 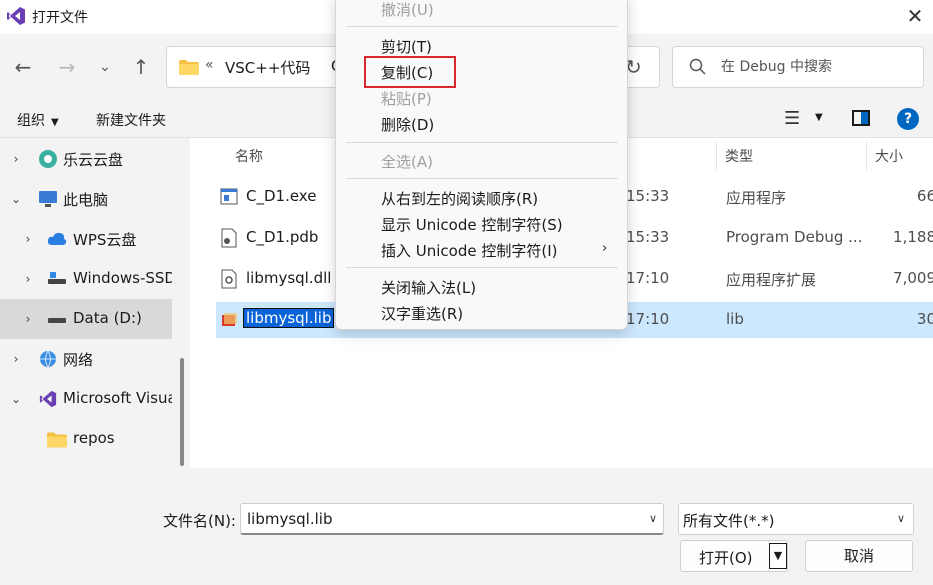 I want to click on menu-item-show-unicode: 显示 Unicode 控制字符(S), so click(x=472, y=224).